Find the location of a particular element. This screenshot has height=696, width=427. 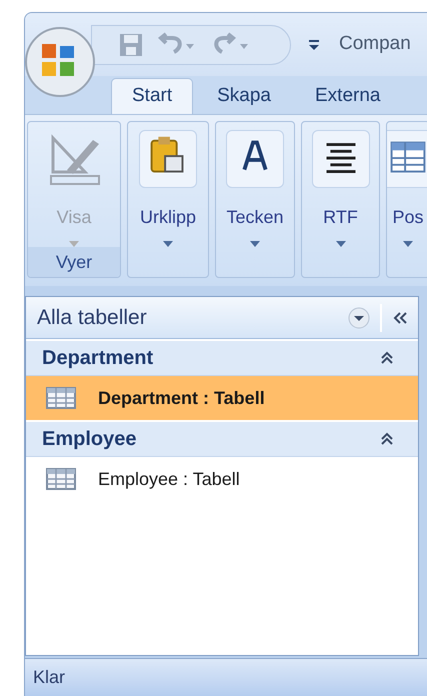

group-header: Department is located at coordinates (222, 358).